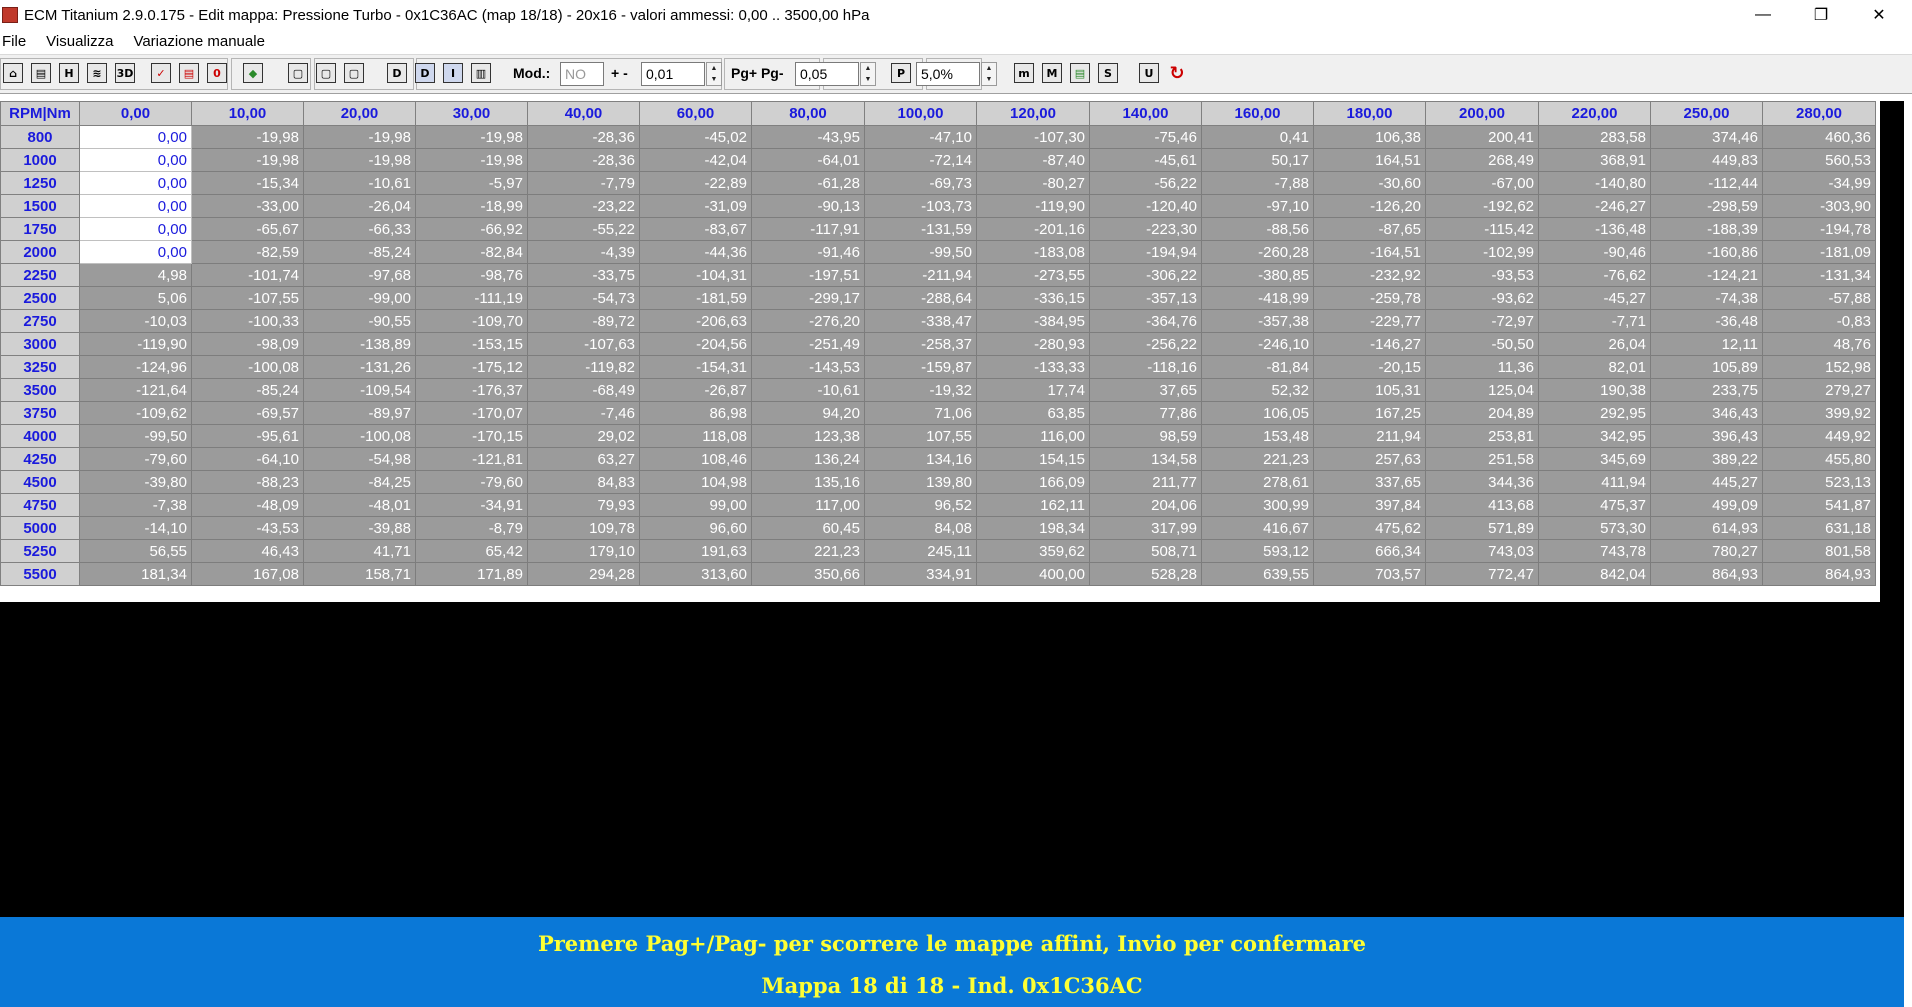 The image size is (1912, 1007). What do you see at coordinates (135, 367) in the screenshot?
I see `map-cell: -124,96` at bounding box center [135, 367].